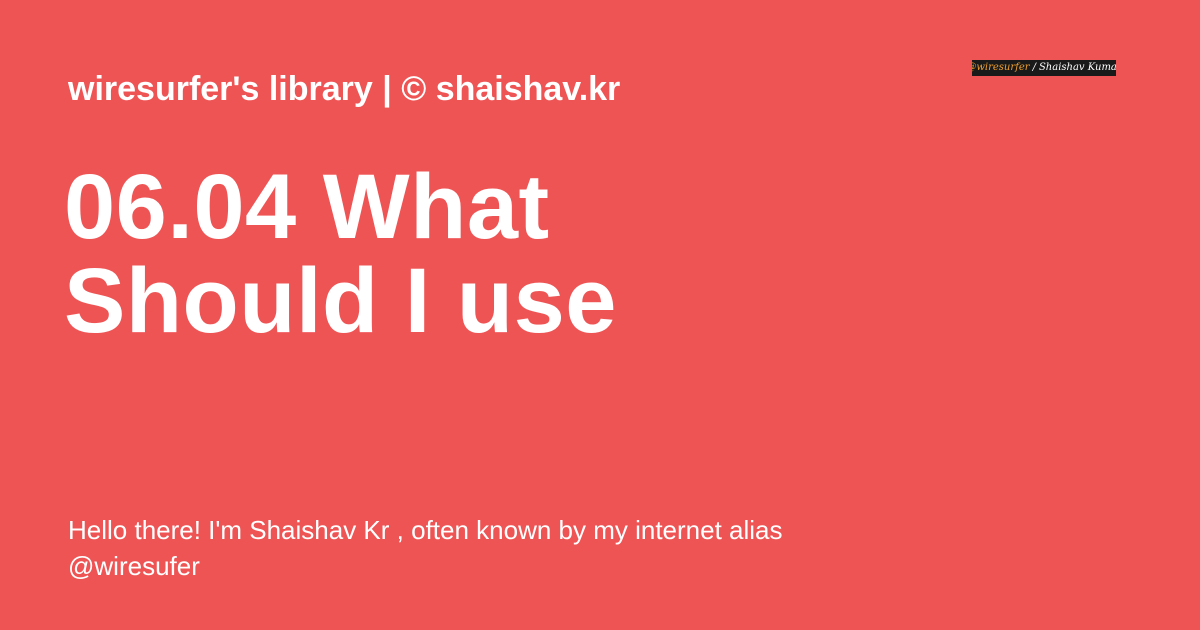  I want to click on logo-handle: @wiresurfer, so click(1001, 67).